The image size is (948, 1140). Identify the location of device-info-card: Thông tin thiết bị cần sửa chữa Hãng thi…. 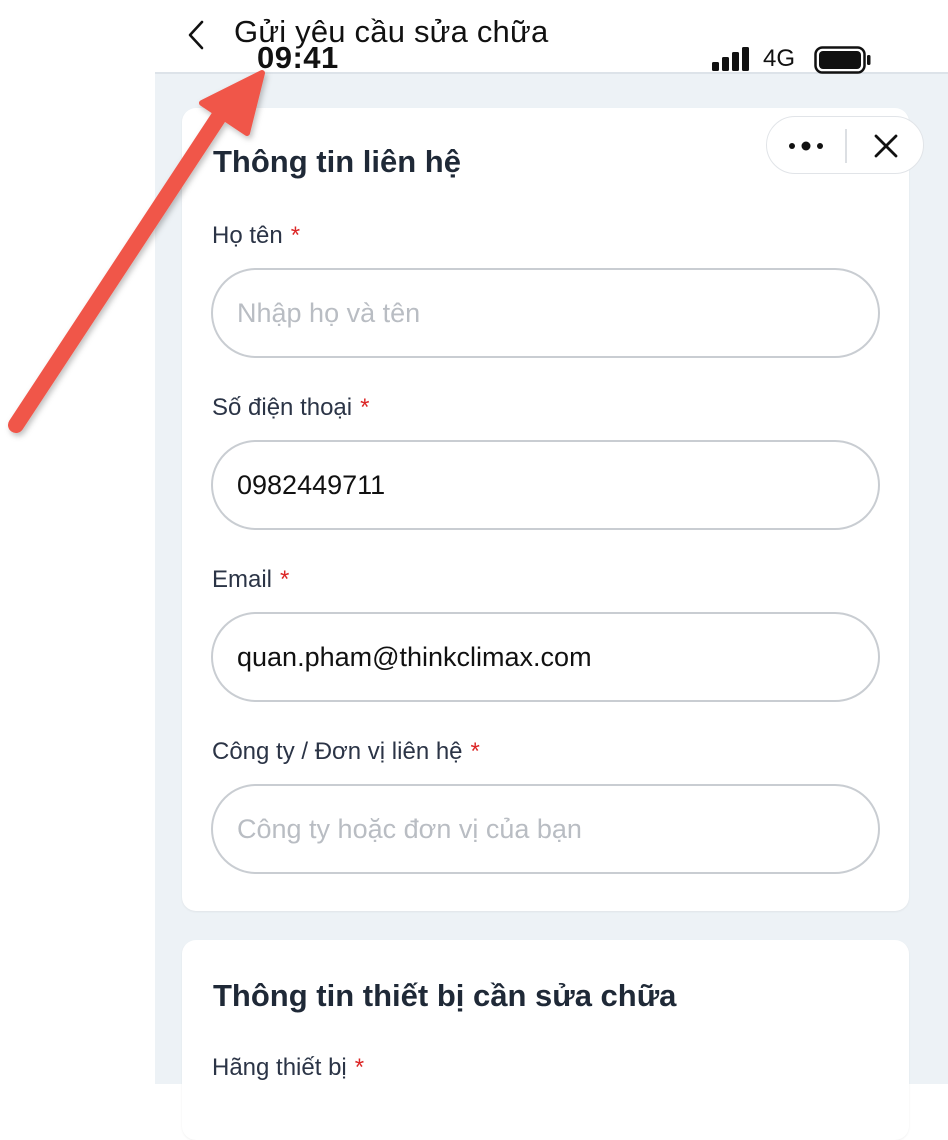
(545, 1040).